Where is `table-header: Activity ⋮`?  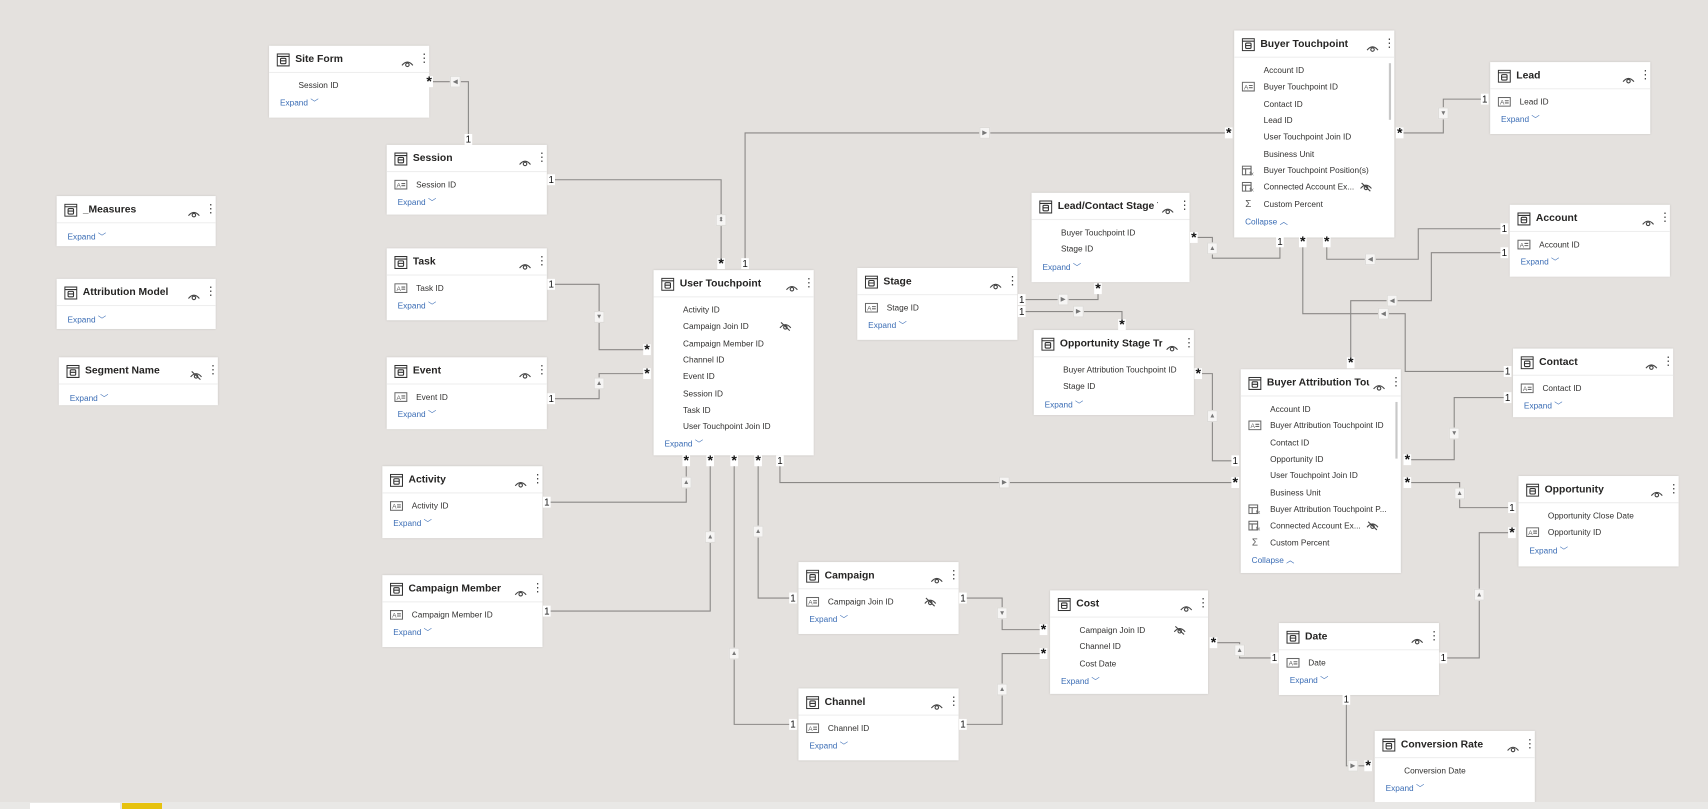 table-header: Activity ⋮ is located at coordinates (463, 480).